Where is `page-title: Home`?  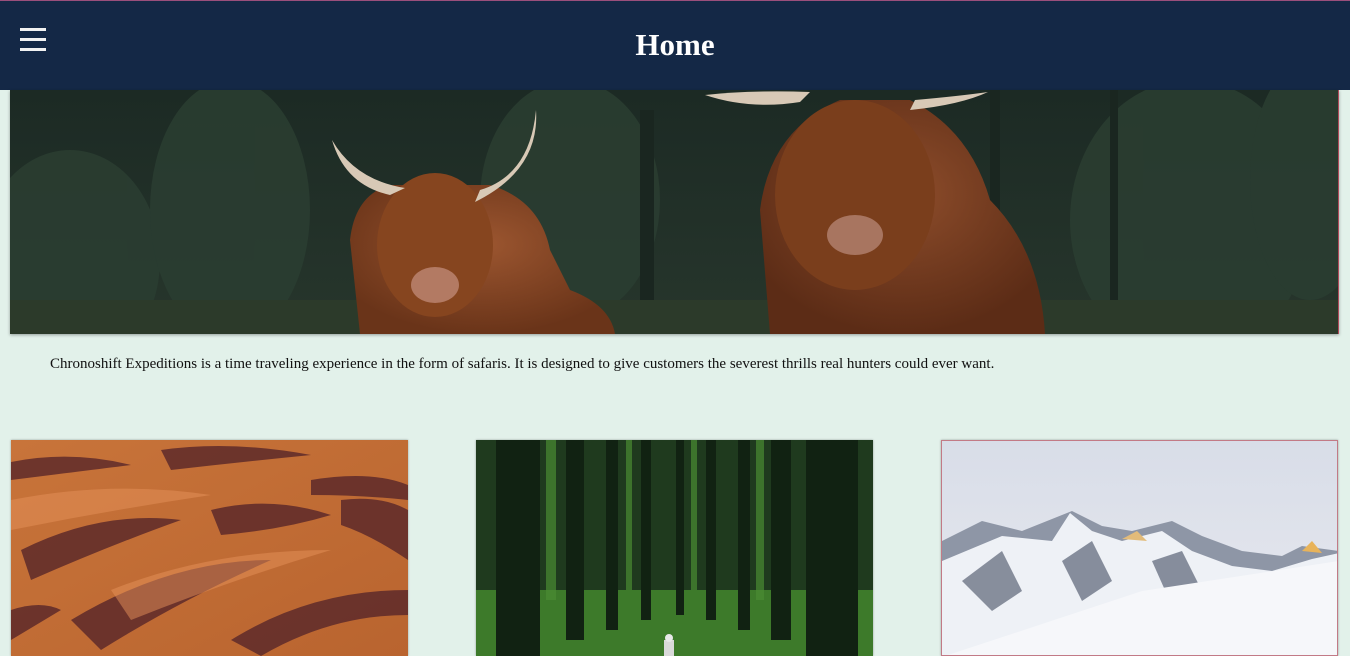
page-title: Home is located at coordinates (675, 44).